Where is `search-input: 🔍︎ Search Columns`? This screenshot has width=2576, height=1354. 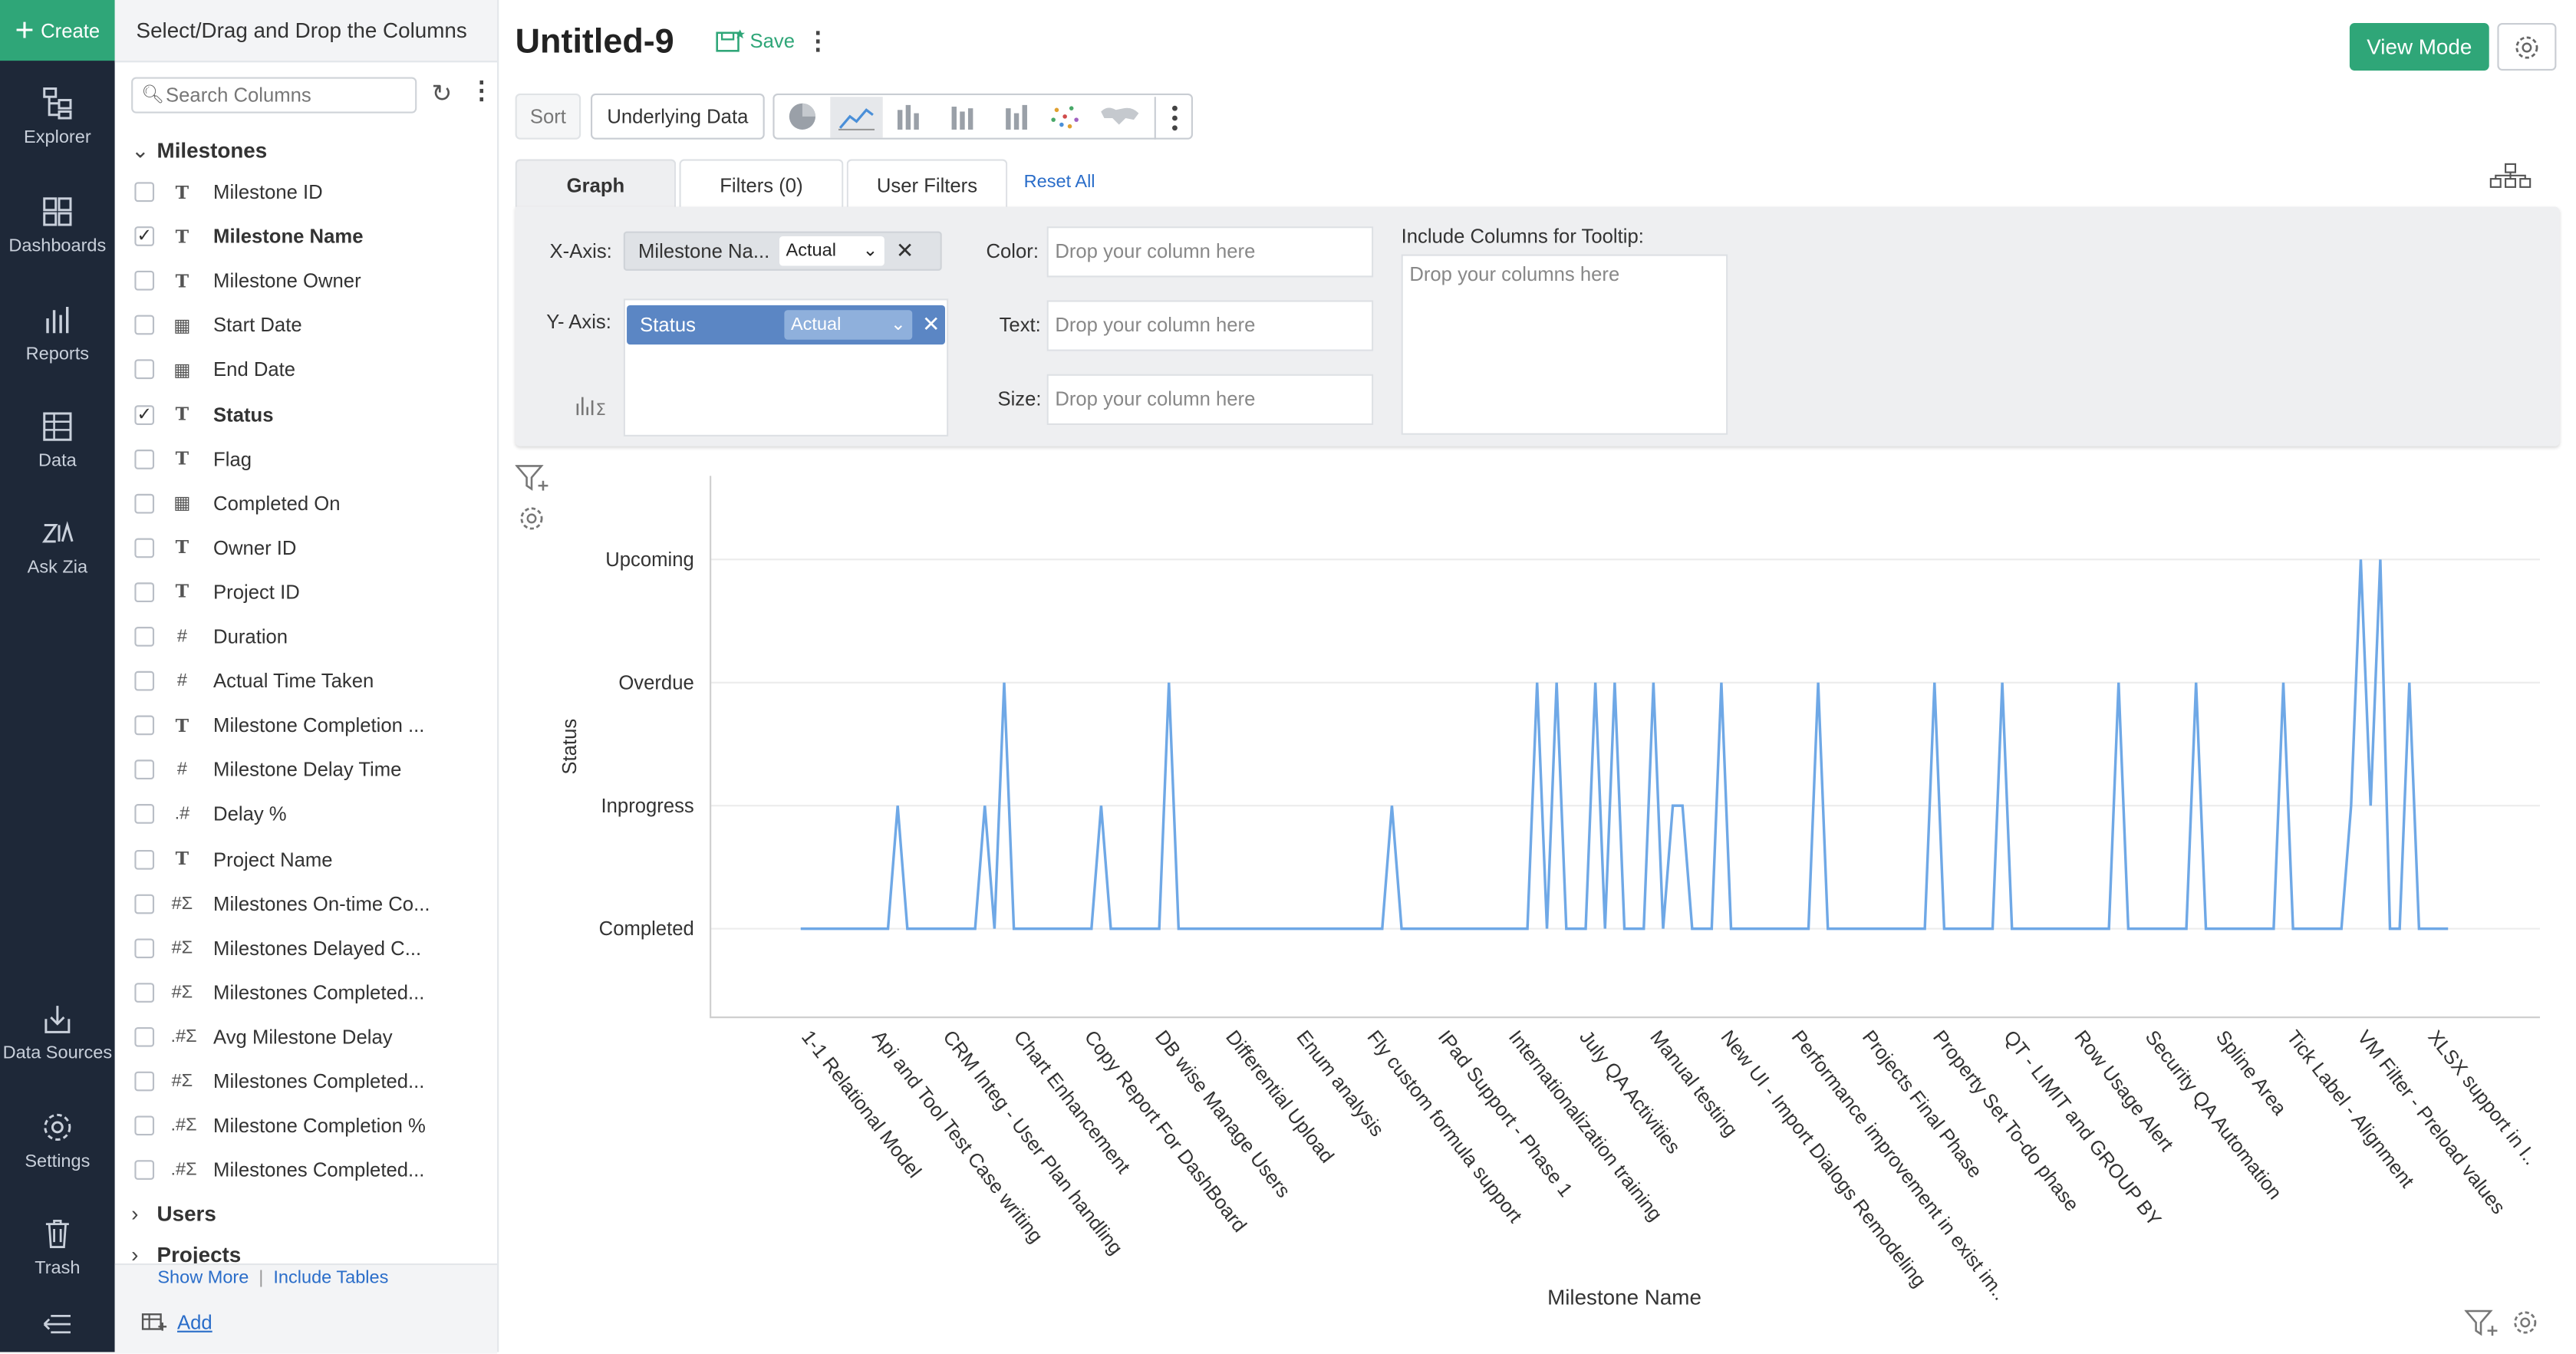
search-input: 🔍︎ Search Columns is located at coordinates (274, 96).